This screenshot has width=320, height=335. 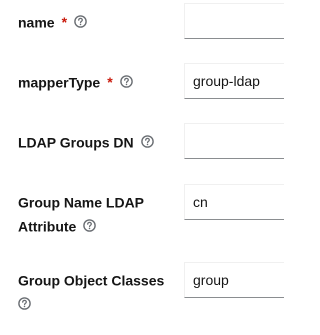 I want to click on ldap-groups-dn-input, so click(x=234, y=141).